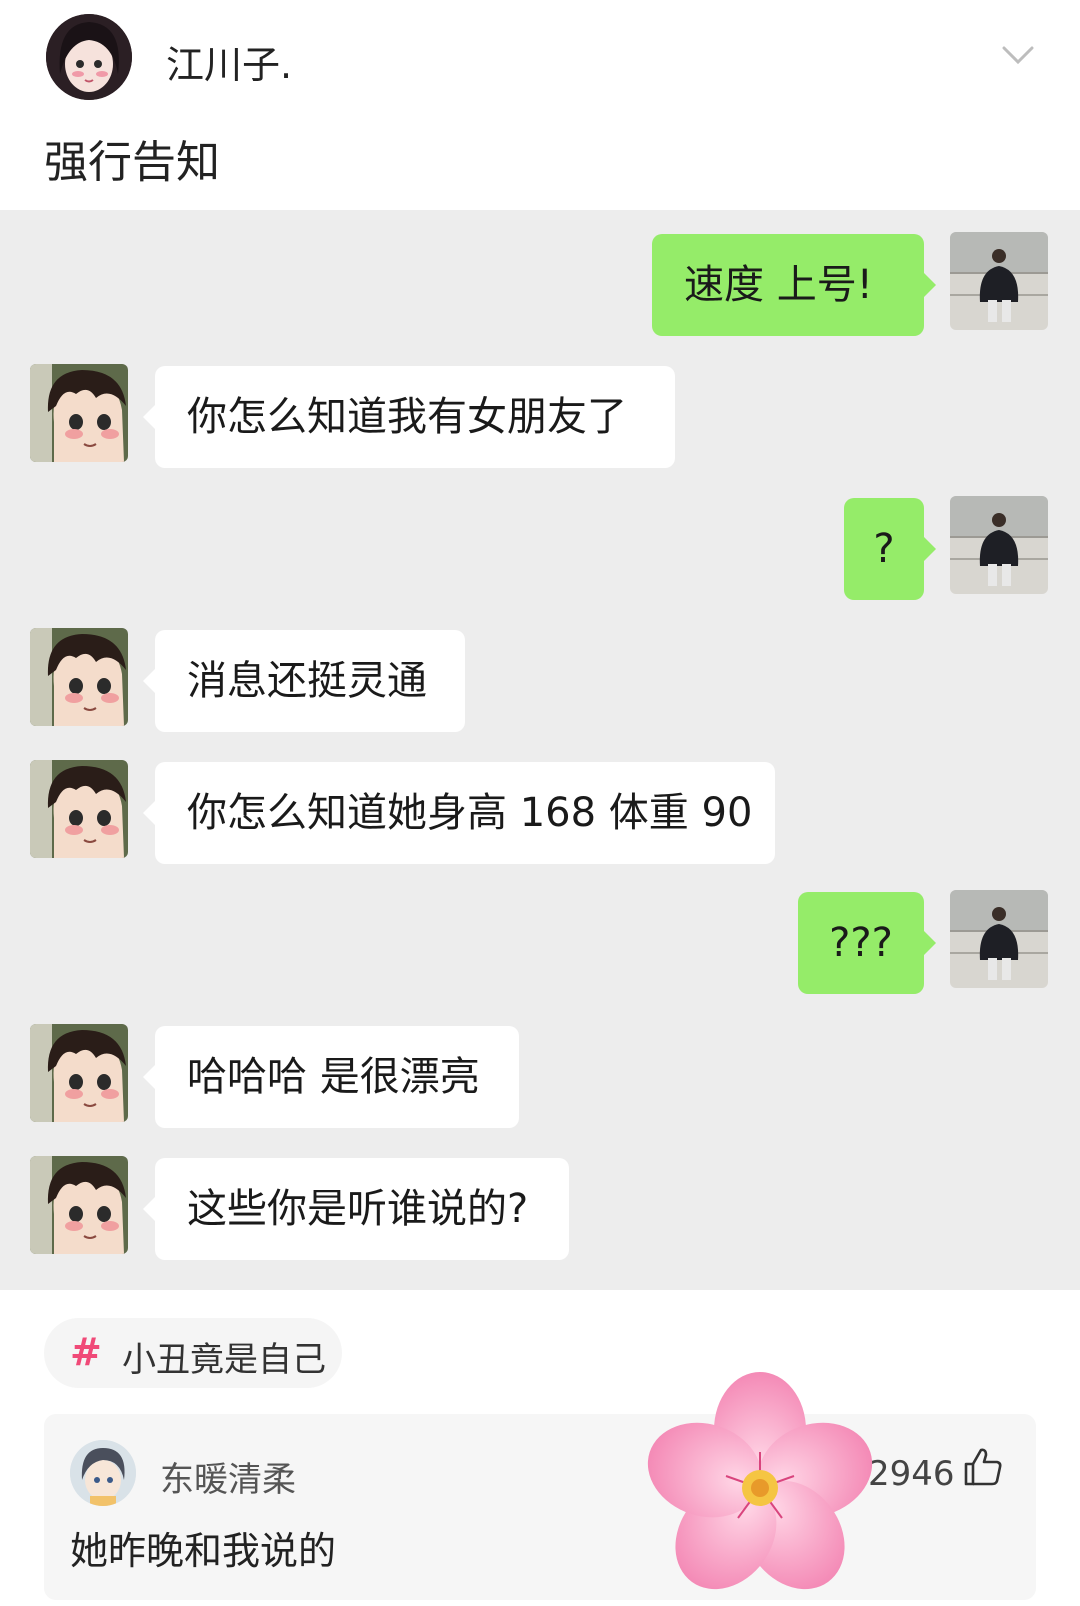 Image resolution: width=1080 pixels, height=1606 pixels. Describe the element at coordinates (331, 1077) in the screenshot. I see `received-bubble: 哈哈哈 是很漂亮` at that location.